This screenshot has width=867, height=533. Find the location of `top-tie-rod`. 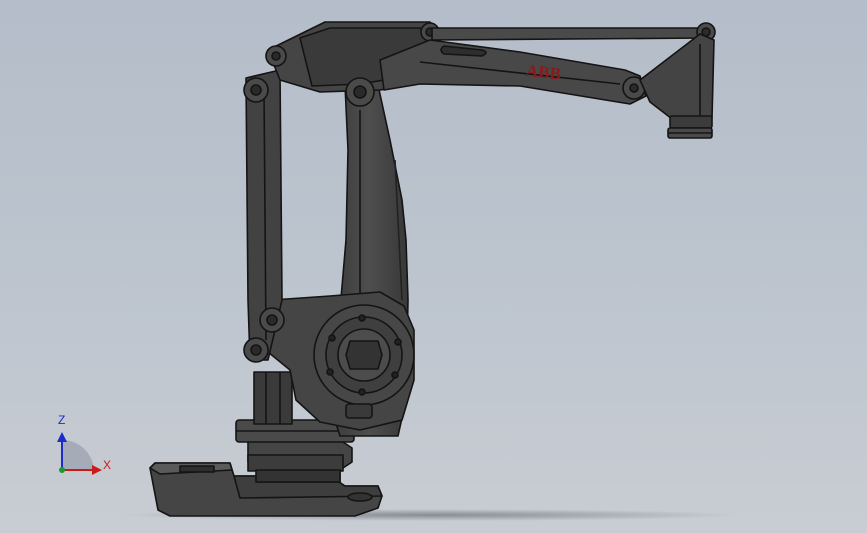

top-tie-rod is located at coordinates (569, 34).